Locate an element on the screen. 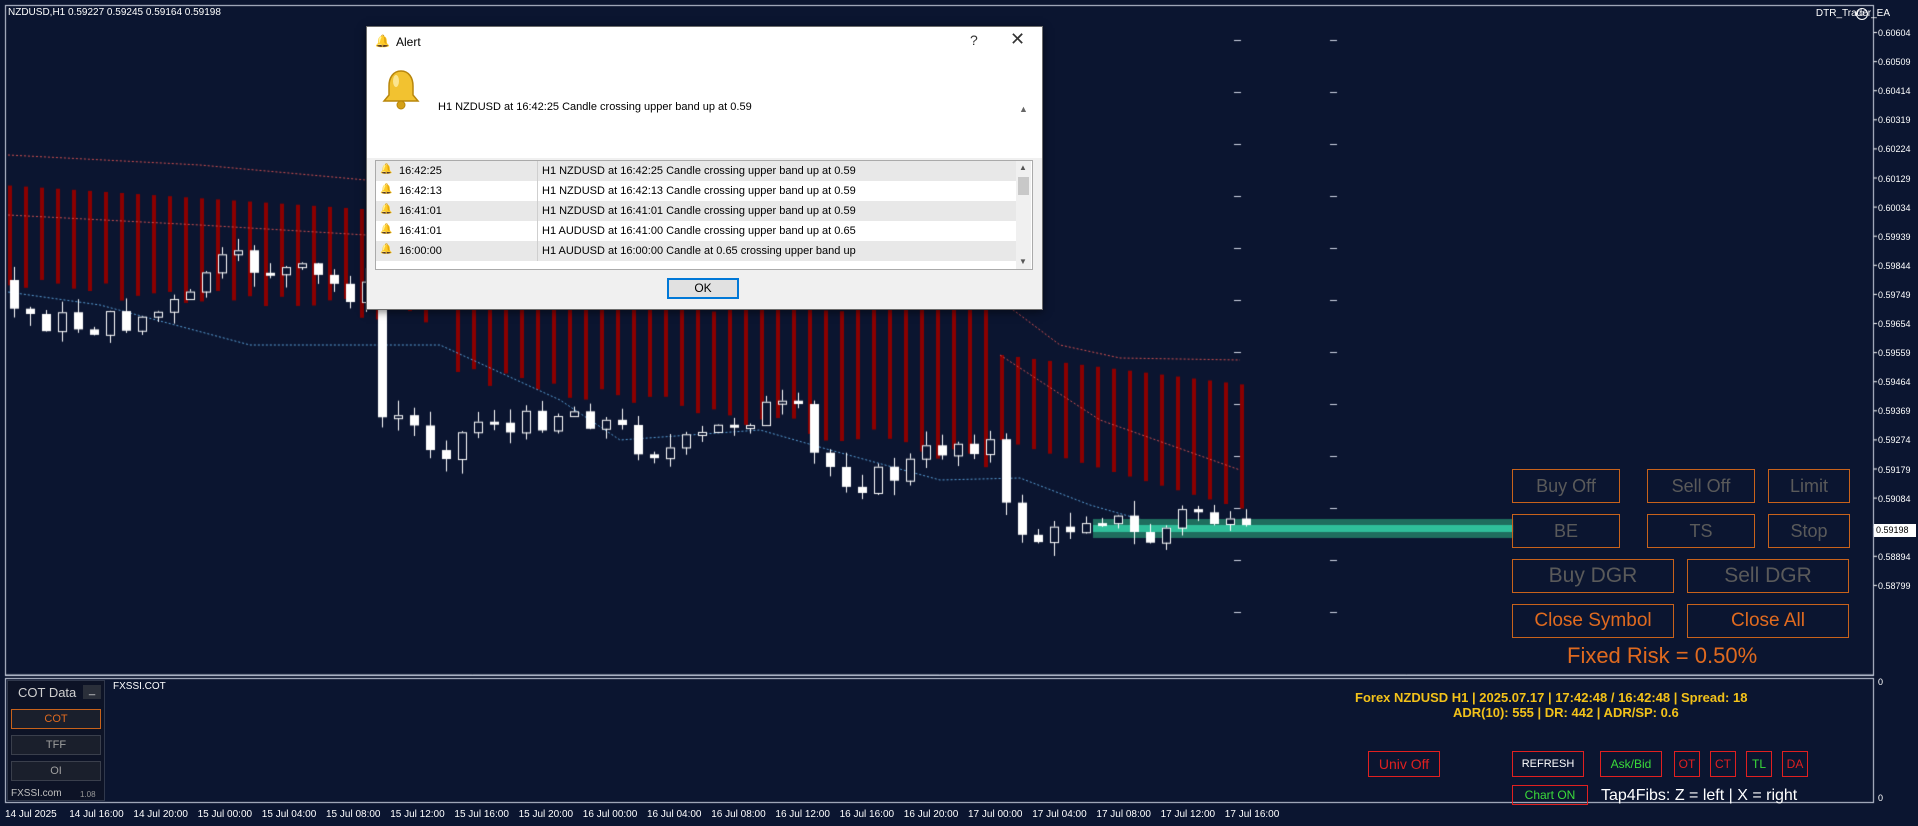 Image resolution: width=1918 pixels, height=826 pixels. bell-icon: 🔔 is located at coordinates (382, 41).